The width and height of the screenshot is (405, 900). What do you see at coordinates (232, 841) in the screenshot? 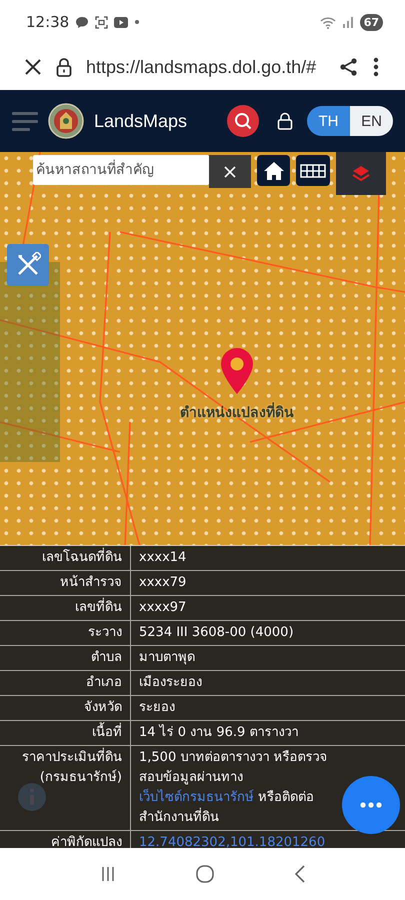
I see `link: 12.74082302,101.18201260` at bounding box center [232, 841].